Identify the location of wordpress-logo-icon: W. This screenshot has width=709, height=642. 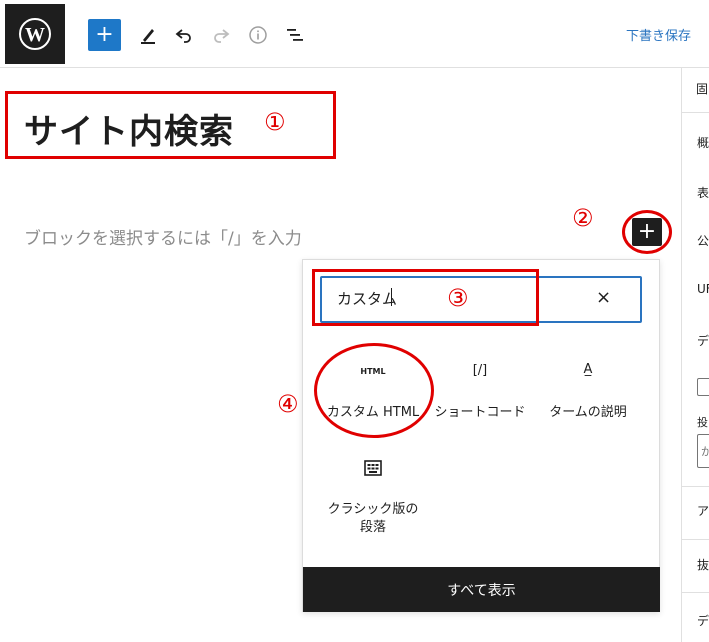
(35, 34).